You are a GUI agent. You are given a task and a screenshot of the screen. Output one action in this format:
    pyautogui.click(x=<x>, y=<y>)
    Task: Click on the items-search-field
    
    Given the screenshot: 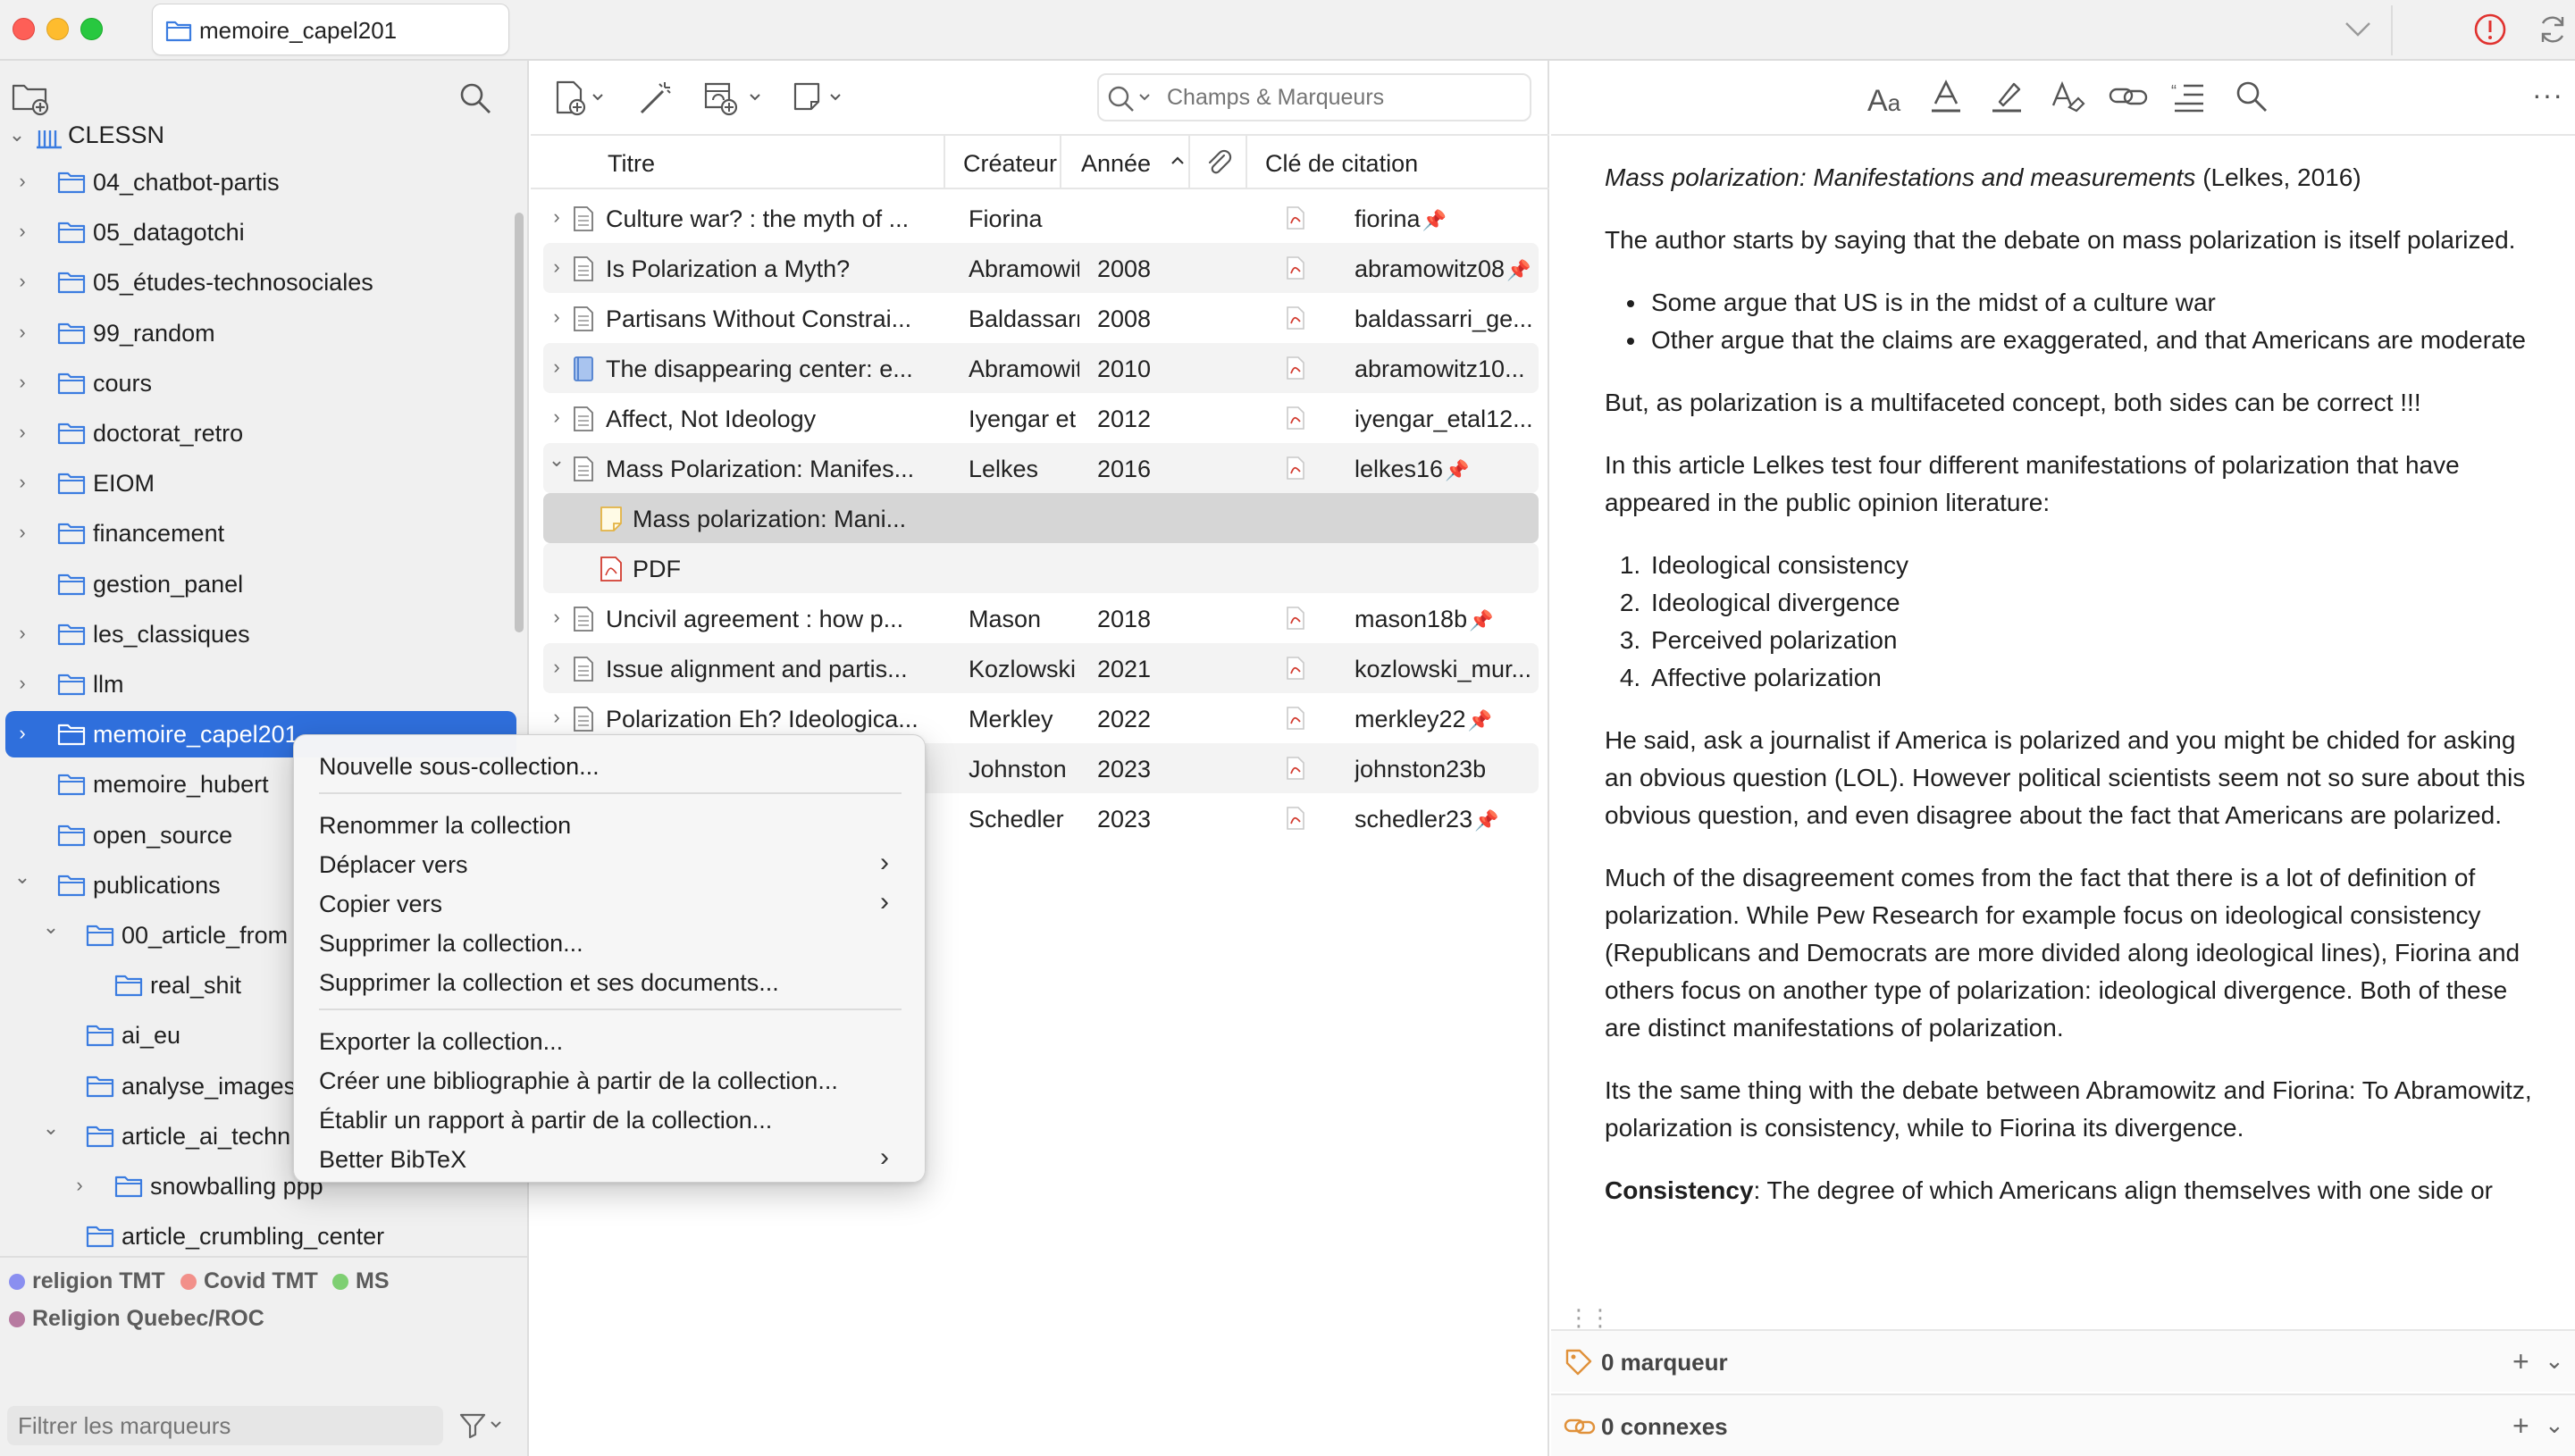 What is the action you would take?
    pyautogui.click(x=1314, y=97)
    